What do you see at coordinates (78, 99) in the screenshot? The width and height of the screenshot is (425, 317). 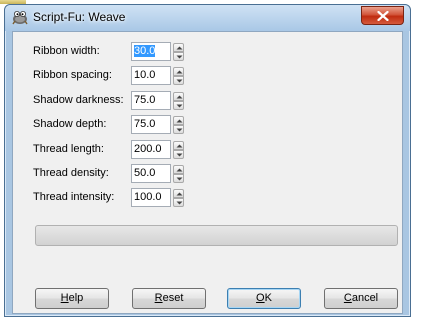 I see `shadow-darkness-label: Shadow darkness:` at bounding box center [78, 99].